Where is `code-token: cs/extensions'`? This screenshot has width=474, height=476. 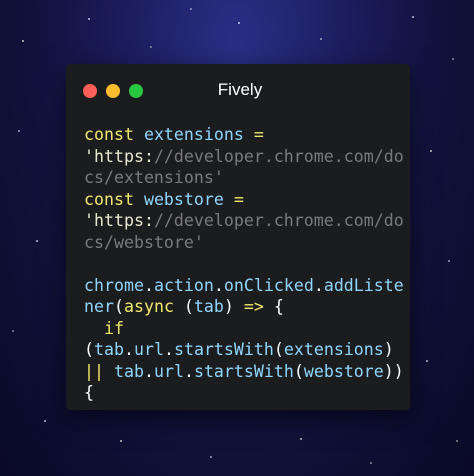 code-token: cs/extensions' is located at coordinates (154, 177).